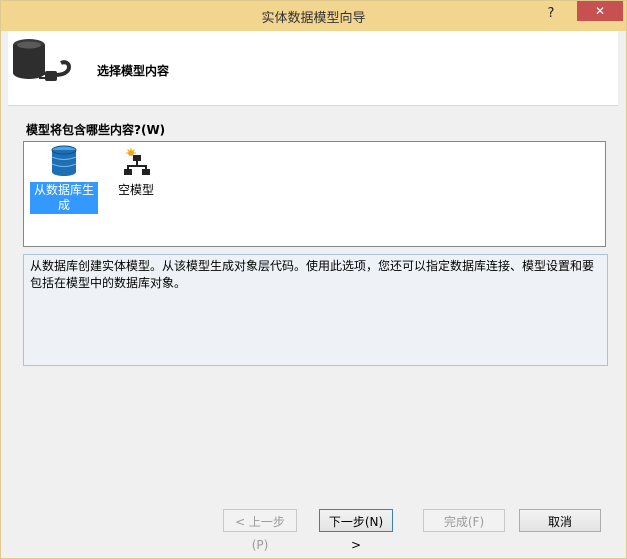 Image resolution: width=627 pixels, height=559 pixels. What do you see at coordinates (64, 198) in the screenshot?
I see `list-item-label: 从数据库生成` at bounding box center [64, 198].